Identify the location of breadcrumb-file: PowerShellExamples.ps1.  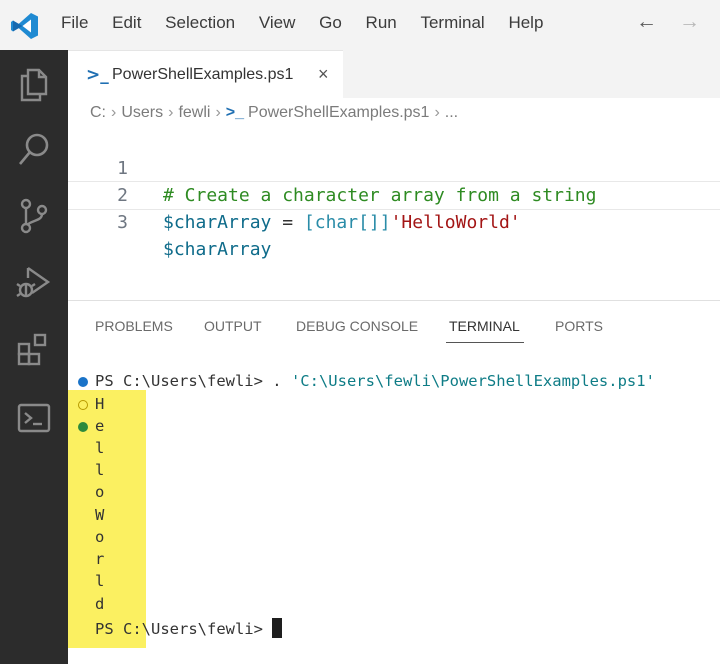
(338, 112).